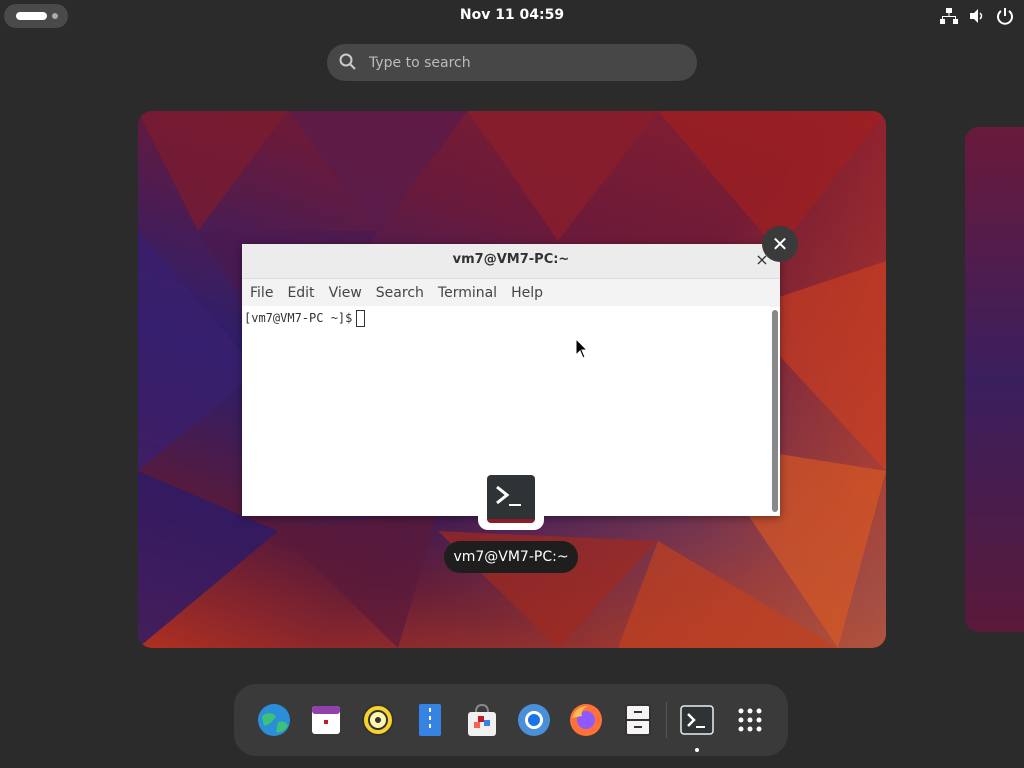  I want to click on terminal-app-icon, so click(511, 499).